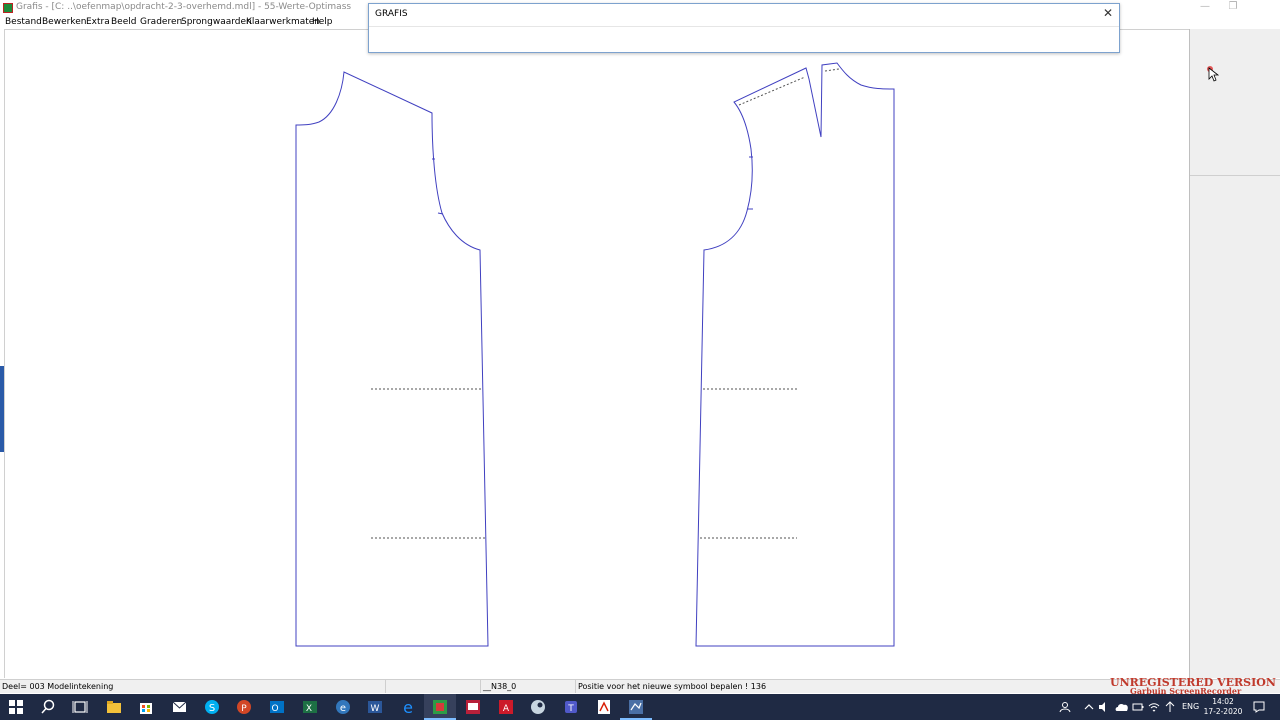 Image resolution: width=1280 pixels, height=720 pixels. I want to click on svg-text: T, so click(570, 709).